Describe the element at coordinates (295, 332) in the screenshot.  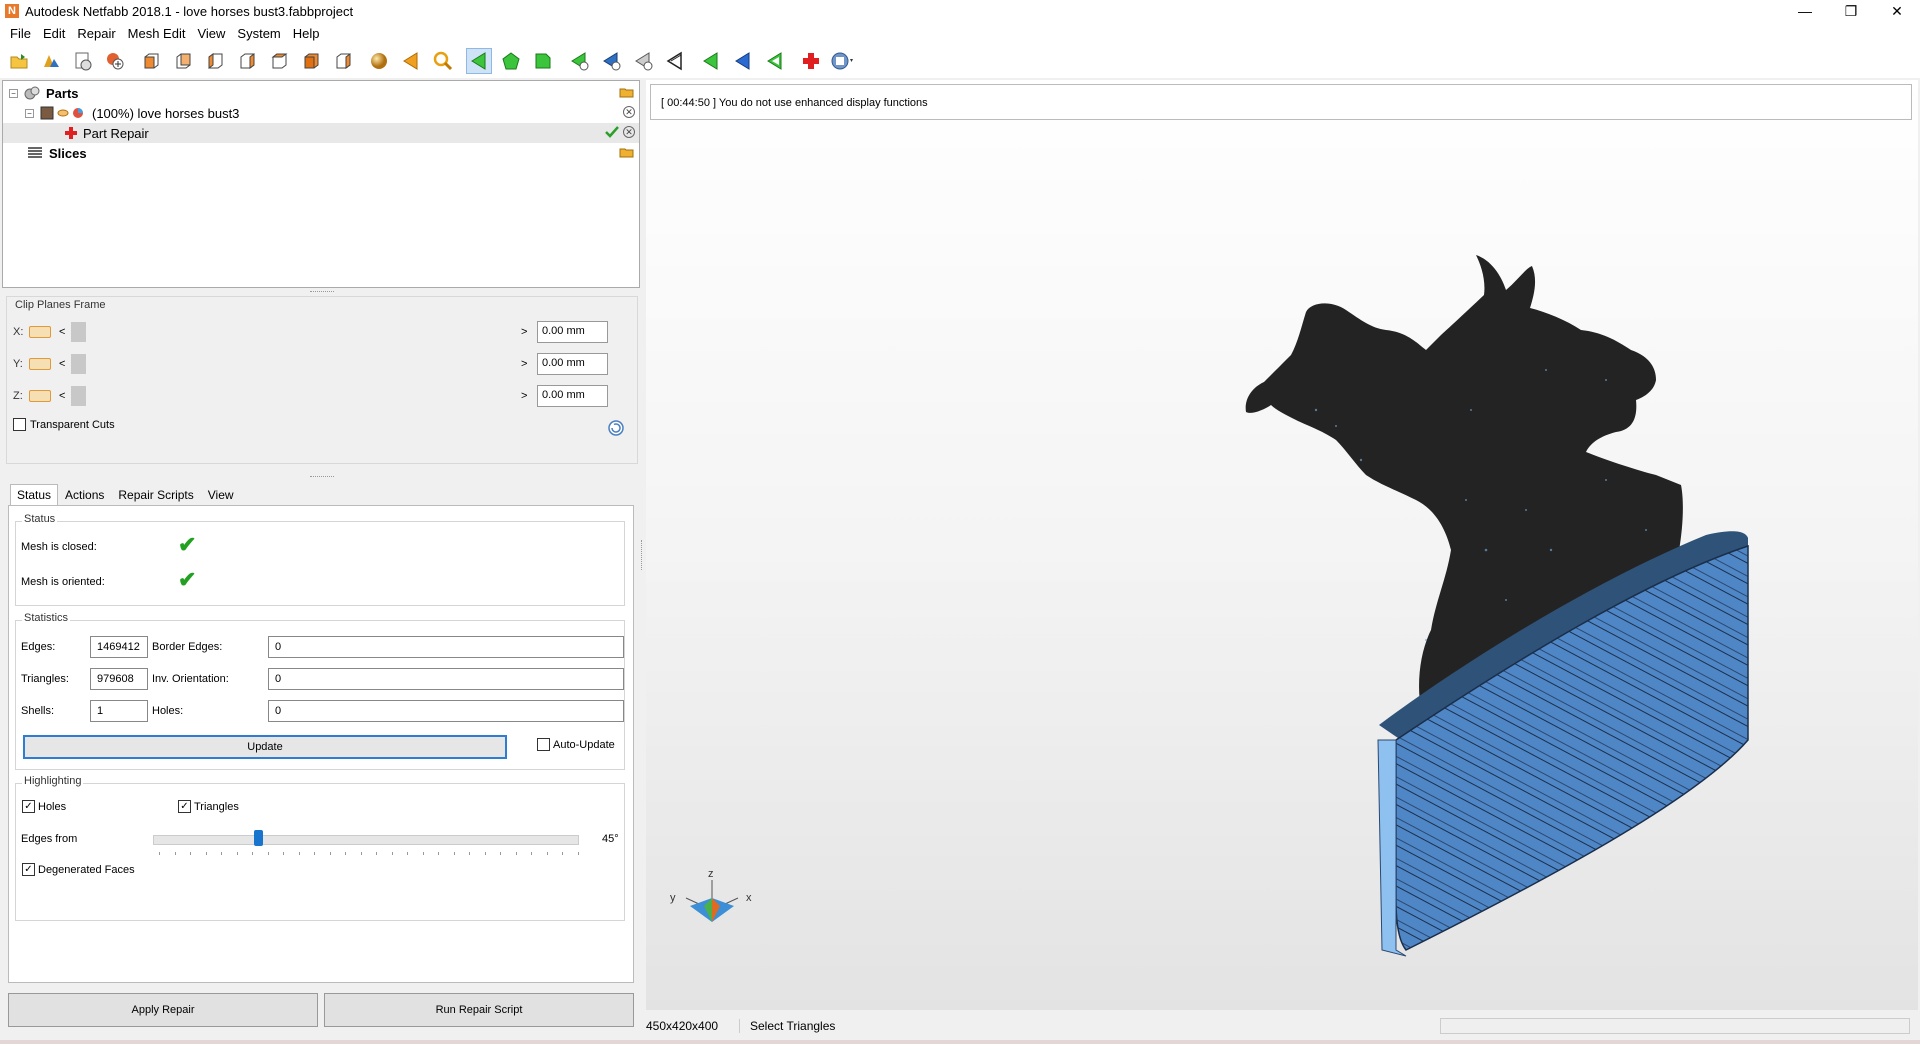
I see `clip-x-slider` at that location.